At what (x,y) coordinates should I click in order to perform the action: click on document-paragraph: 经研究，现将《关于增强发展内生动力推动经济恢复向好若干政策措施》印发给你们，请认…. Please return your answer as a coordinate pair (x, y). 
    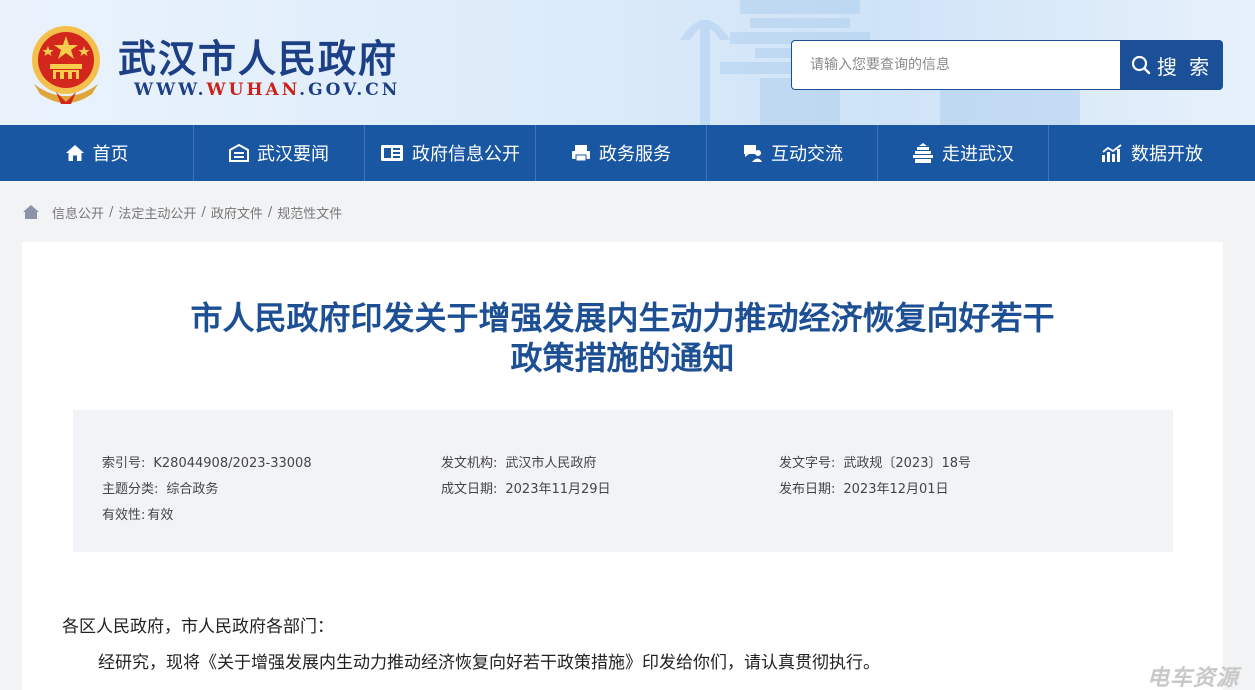
    Looking at the image, I should click on (489, 663).